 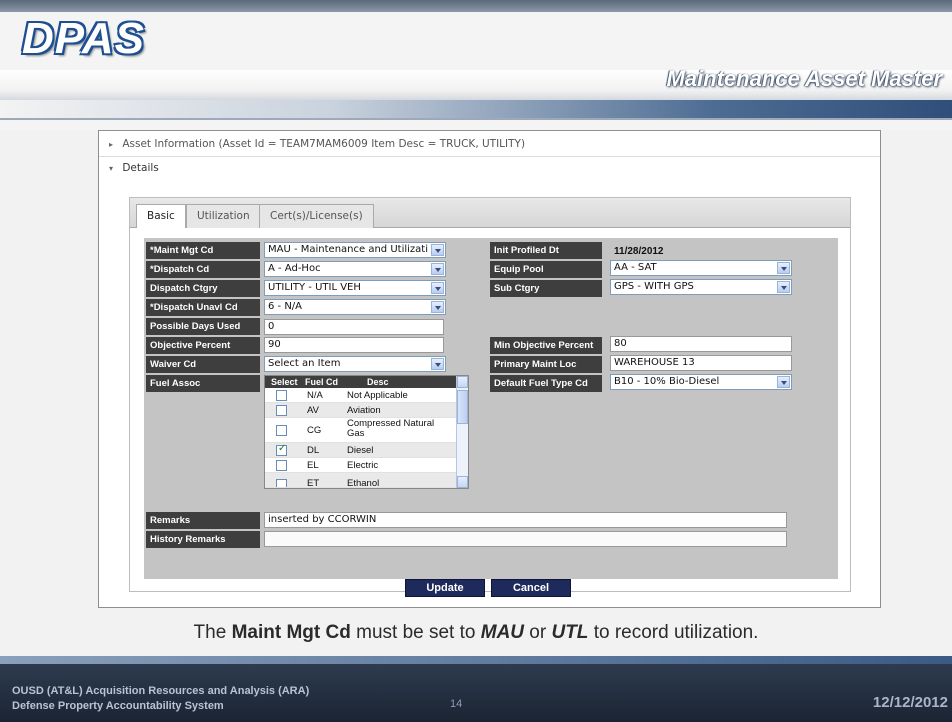 What do you see at coordinates (363, 465) in the screenshot?
I see `fuel-desc: Electric` at bounding box center [363, 465].